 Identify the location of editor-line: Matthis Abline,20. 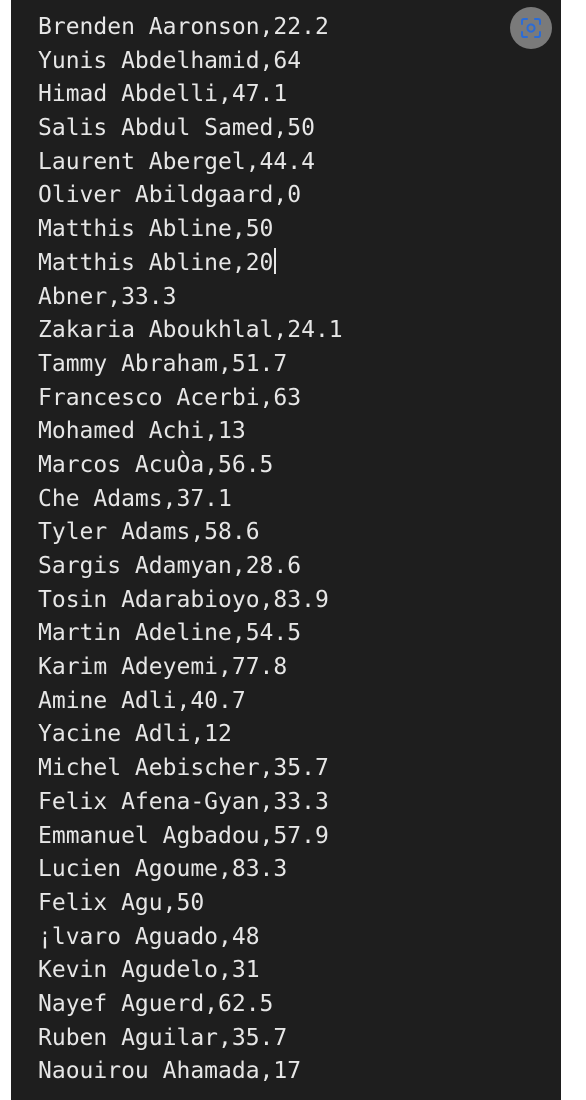
(190, 264).